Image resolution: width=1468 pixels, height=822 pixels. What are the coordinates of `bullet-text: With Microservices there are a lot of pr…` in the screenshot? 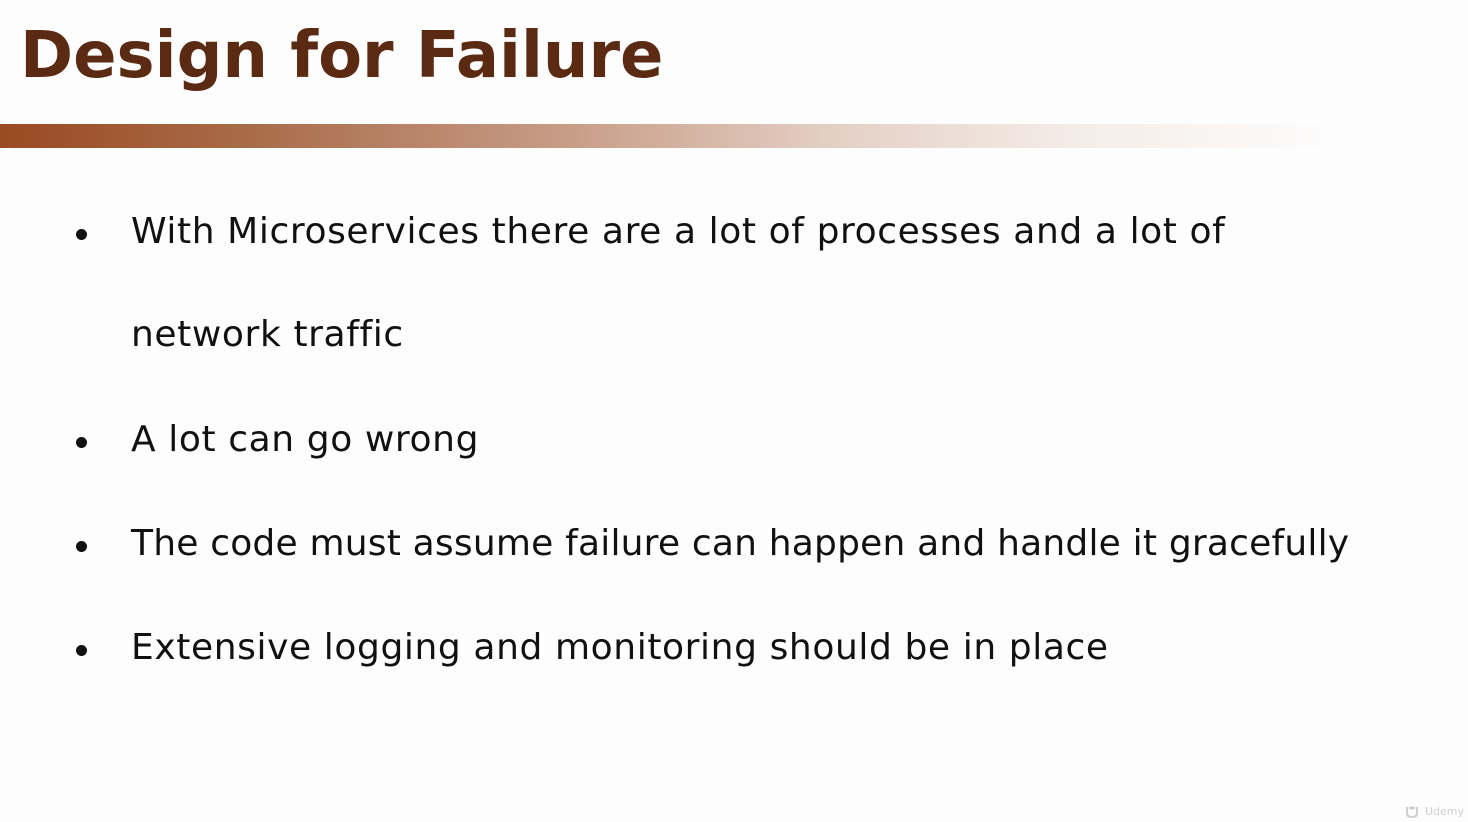 It's located at (678, 231).